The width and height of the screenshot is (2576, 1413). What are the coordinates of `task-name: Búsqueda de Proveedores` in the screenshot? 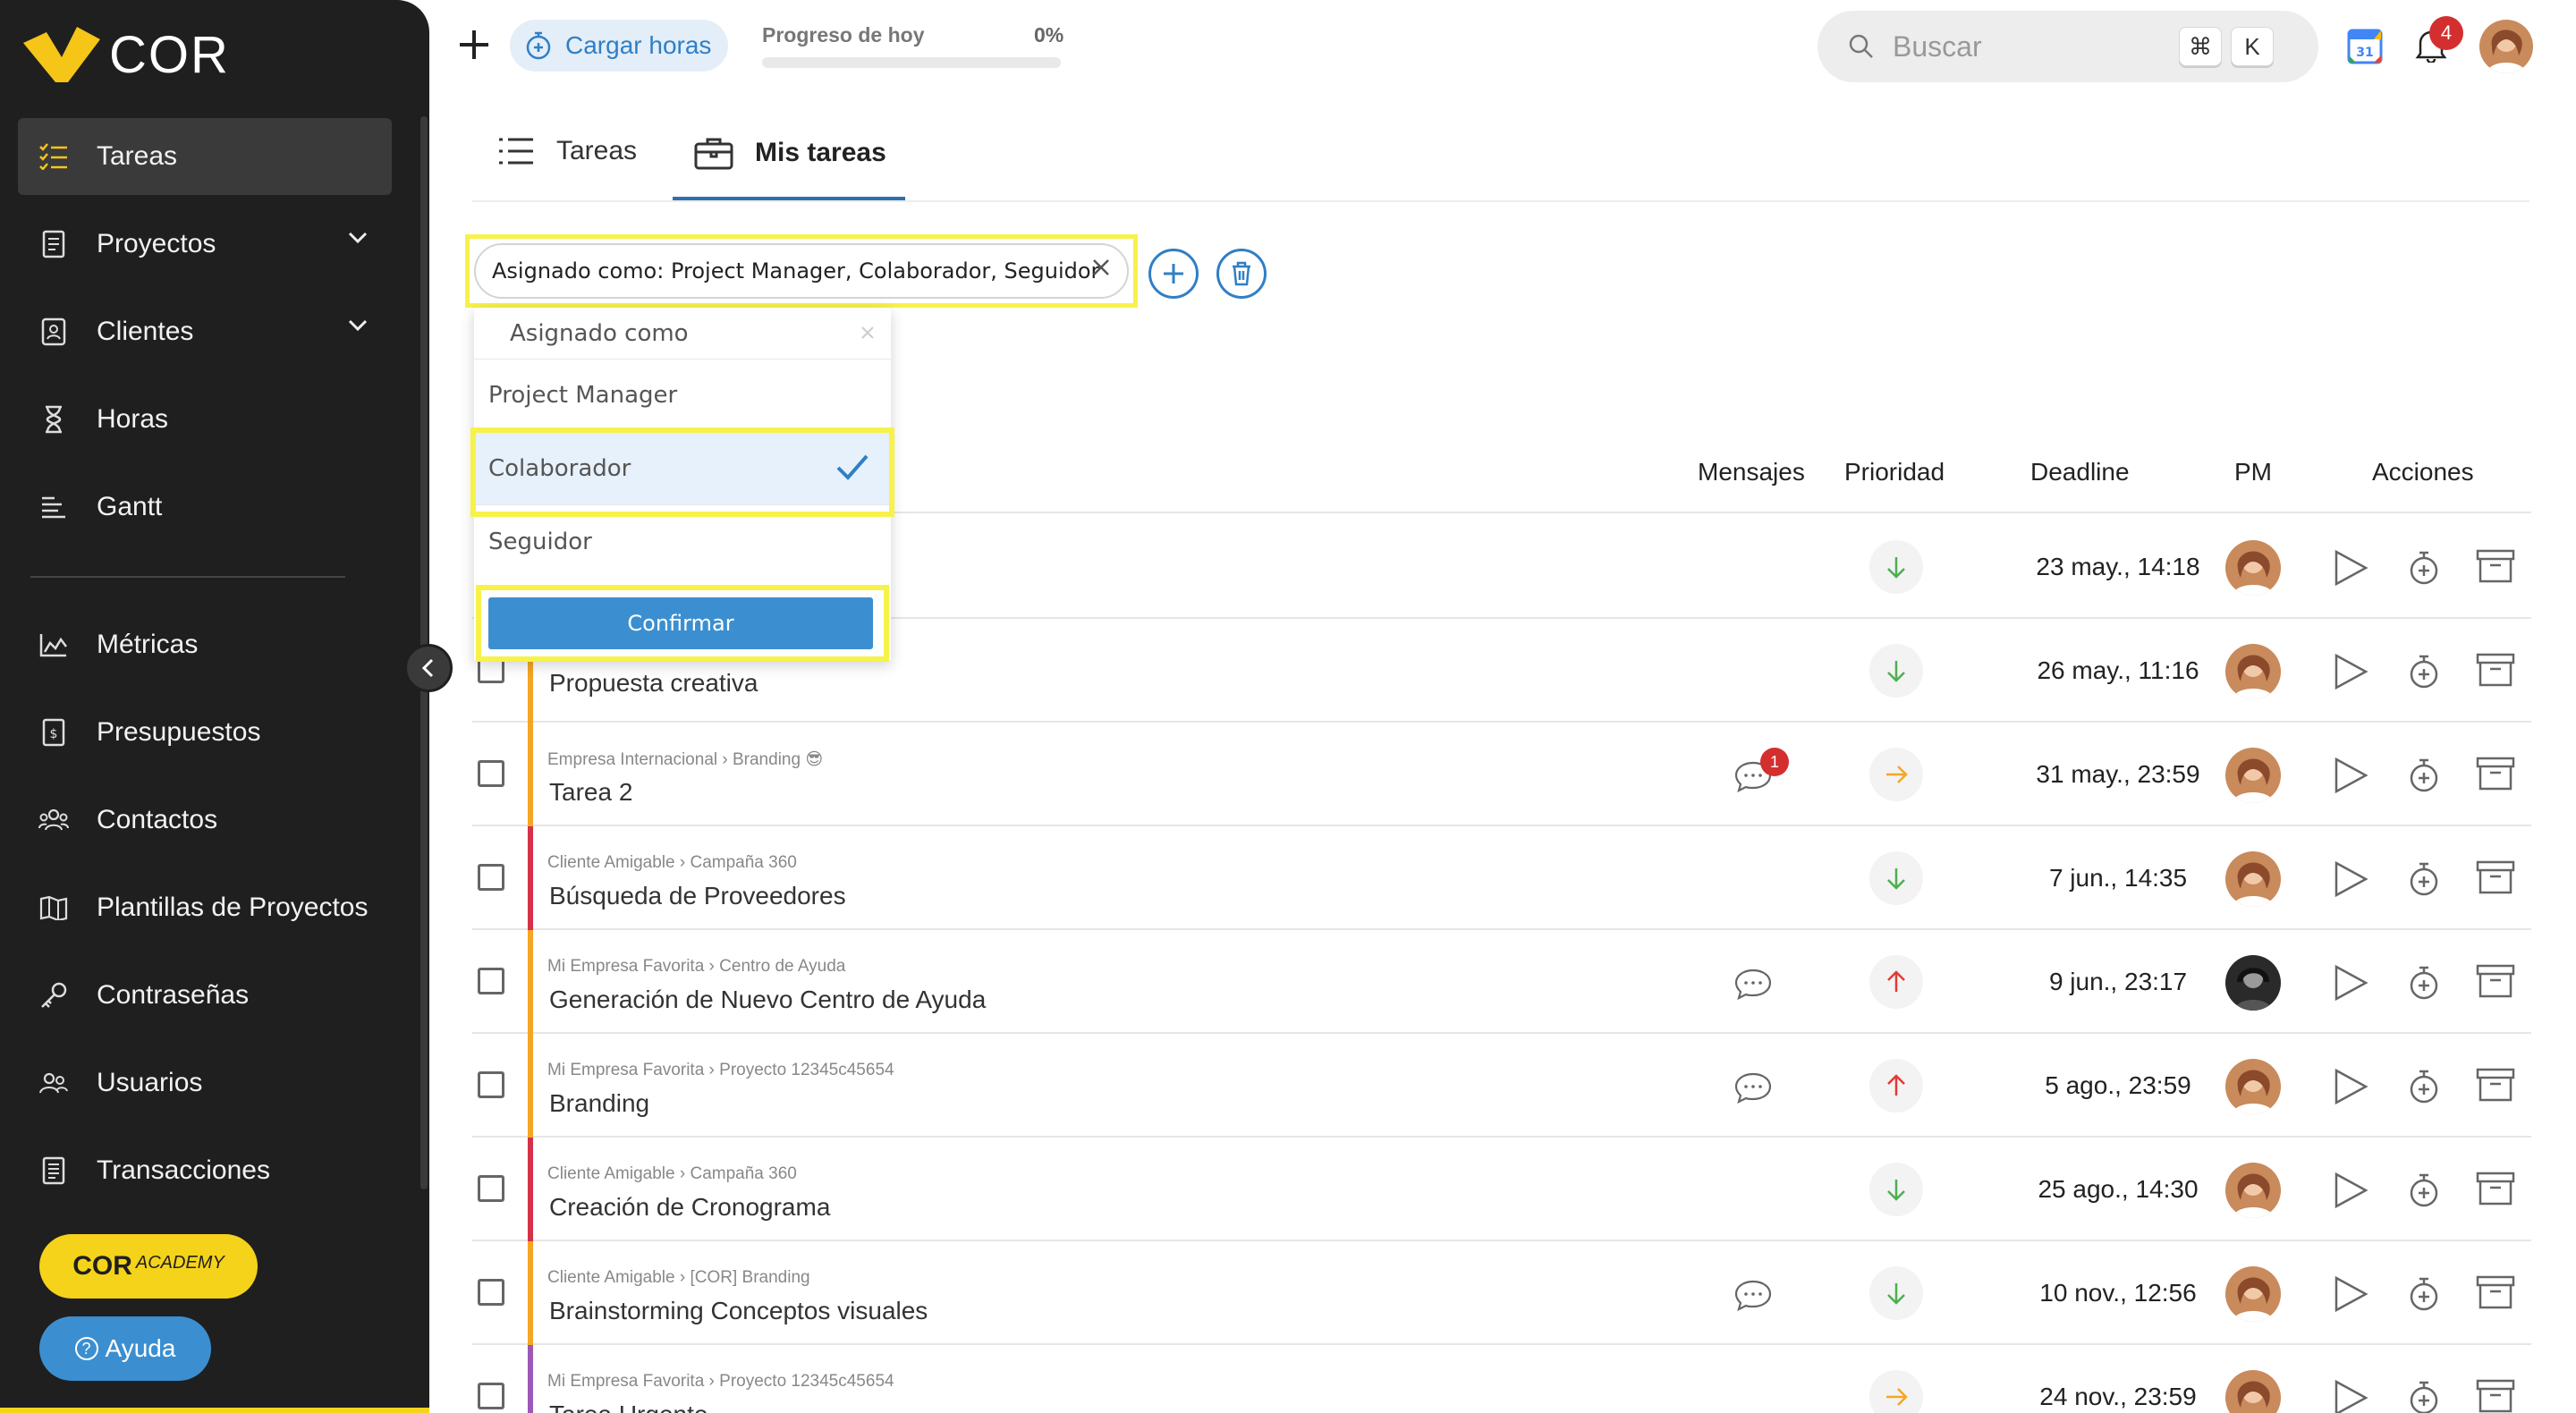 It's located at (697, 896).